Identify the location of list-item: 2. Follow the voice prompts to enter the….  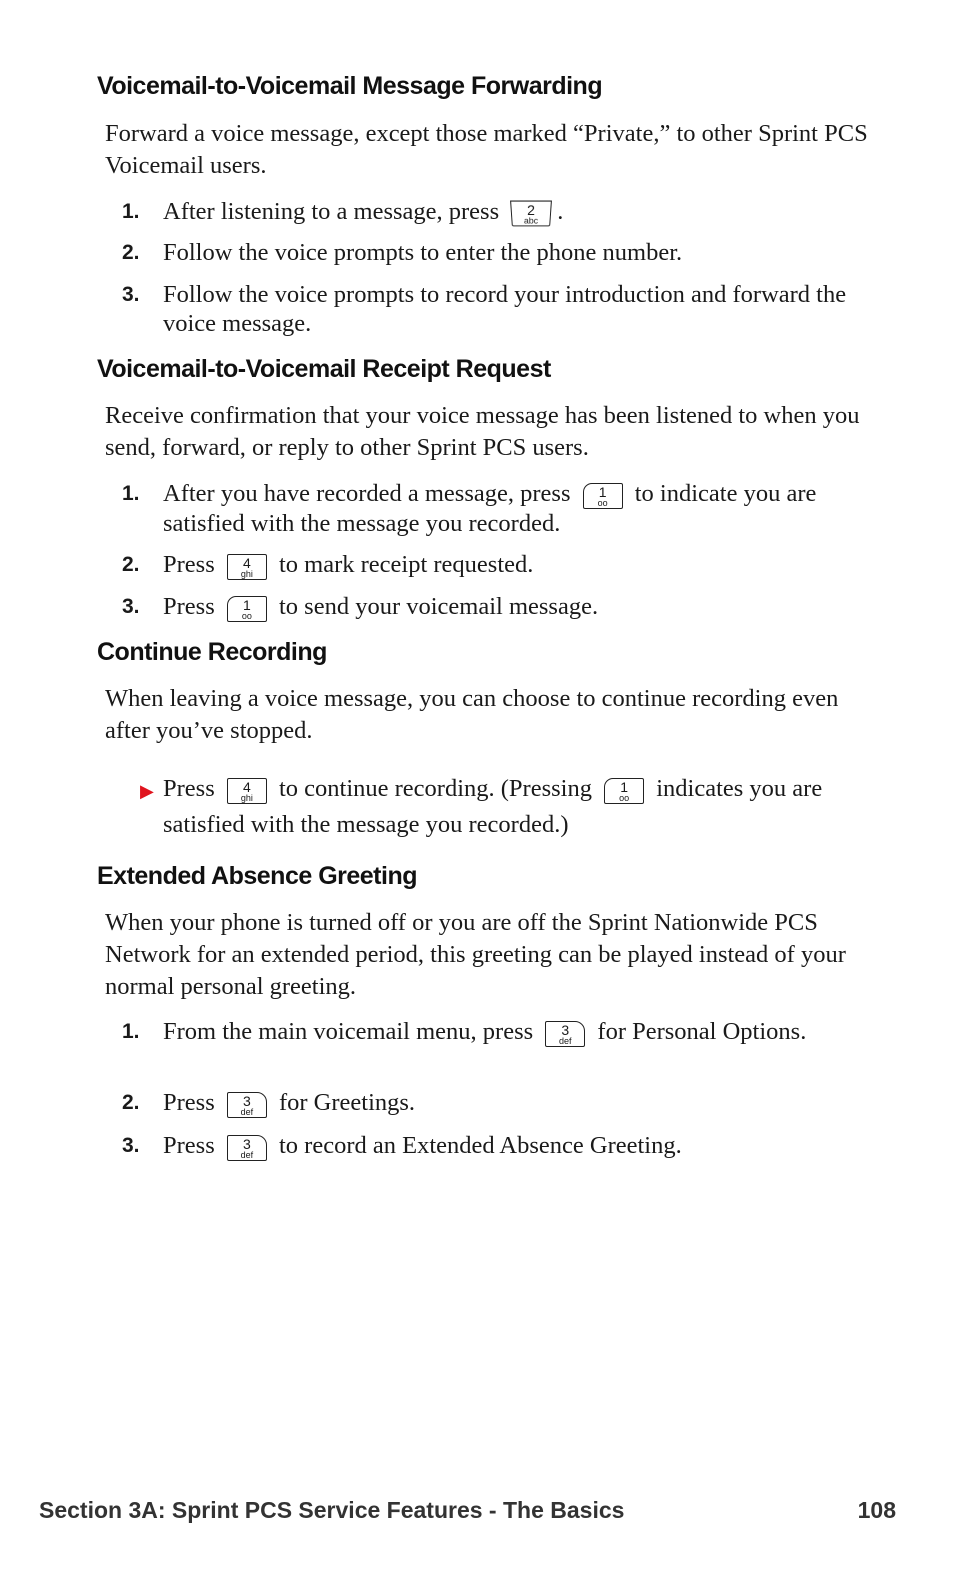
(492, 252).